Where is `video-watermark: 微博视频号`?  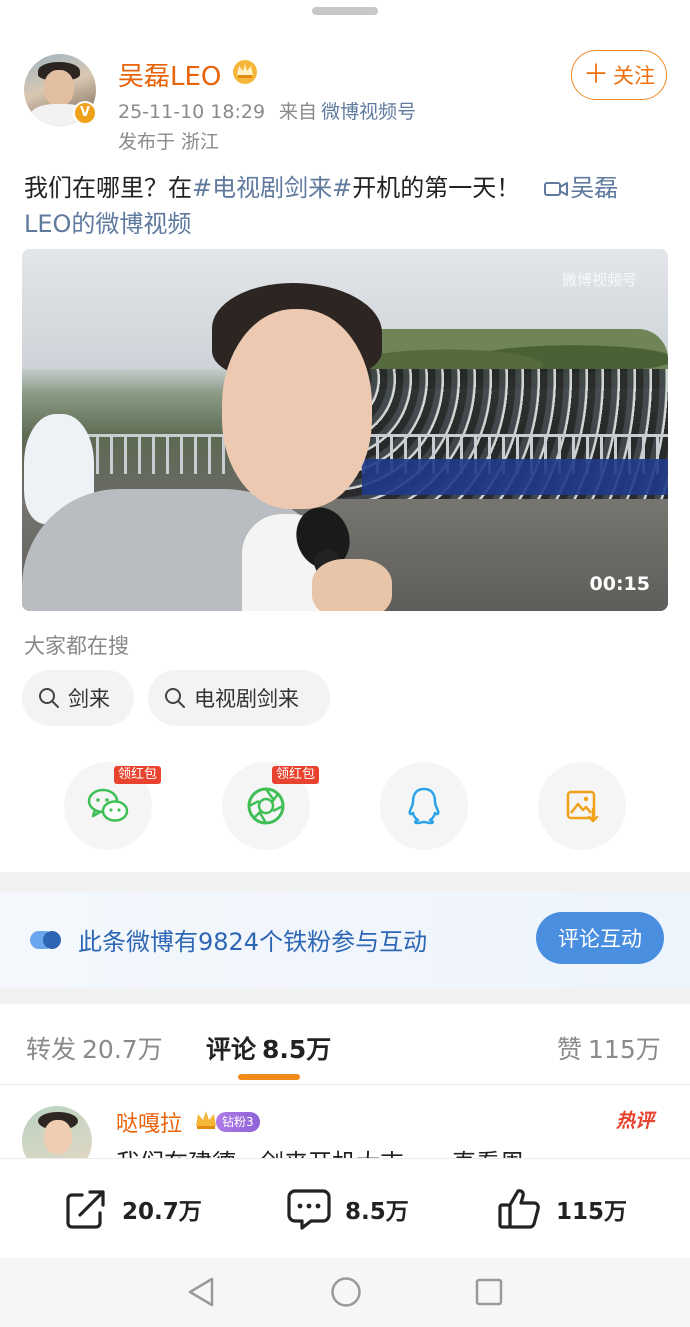
video-watermark: 微博视频号 is located at coordinates (600, 280).